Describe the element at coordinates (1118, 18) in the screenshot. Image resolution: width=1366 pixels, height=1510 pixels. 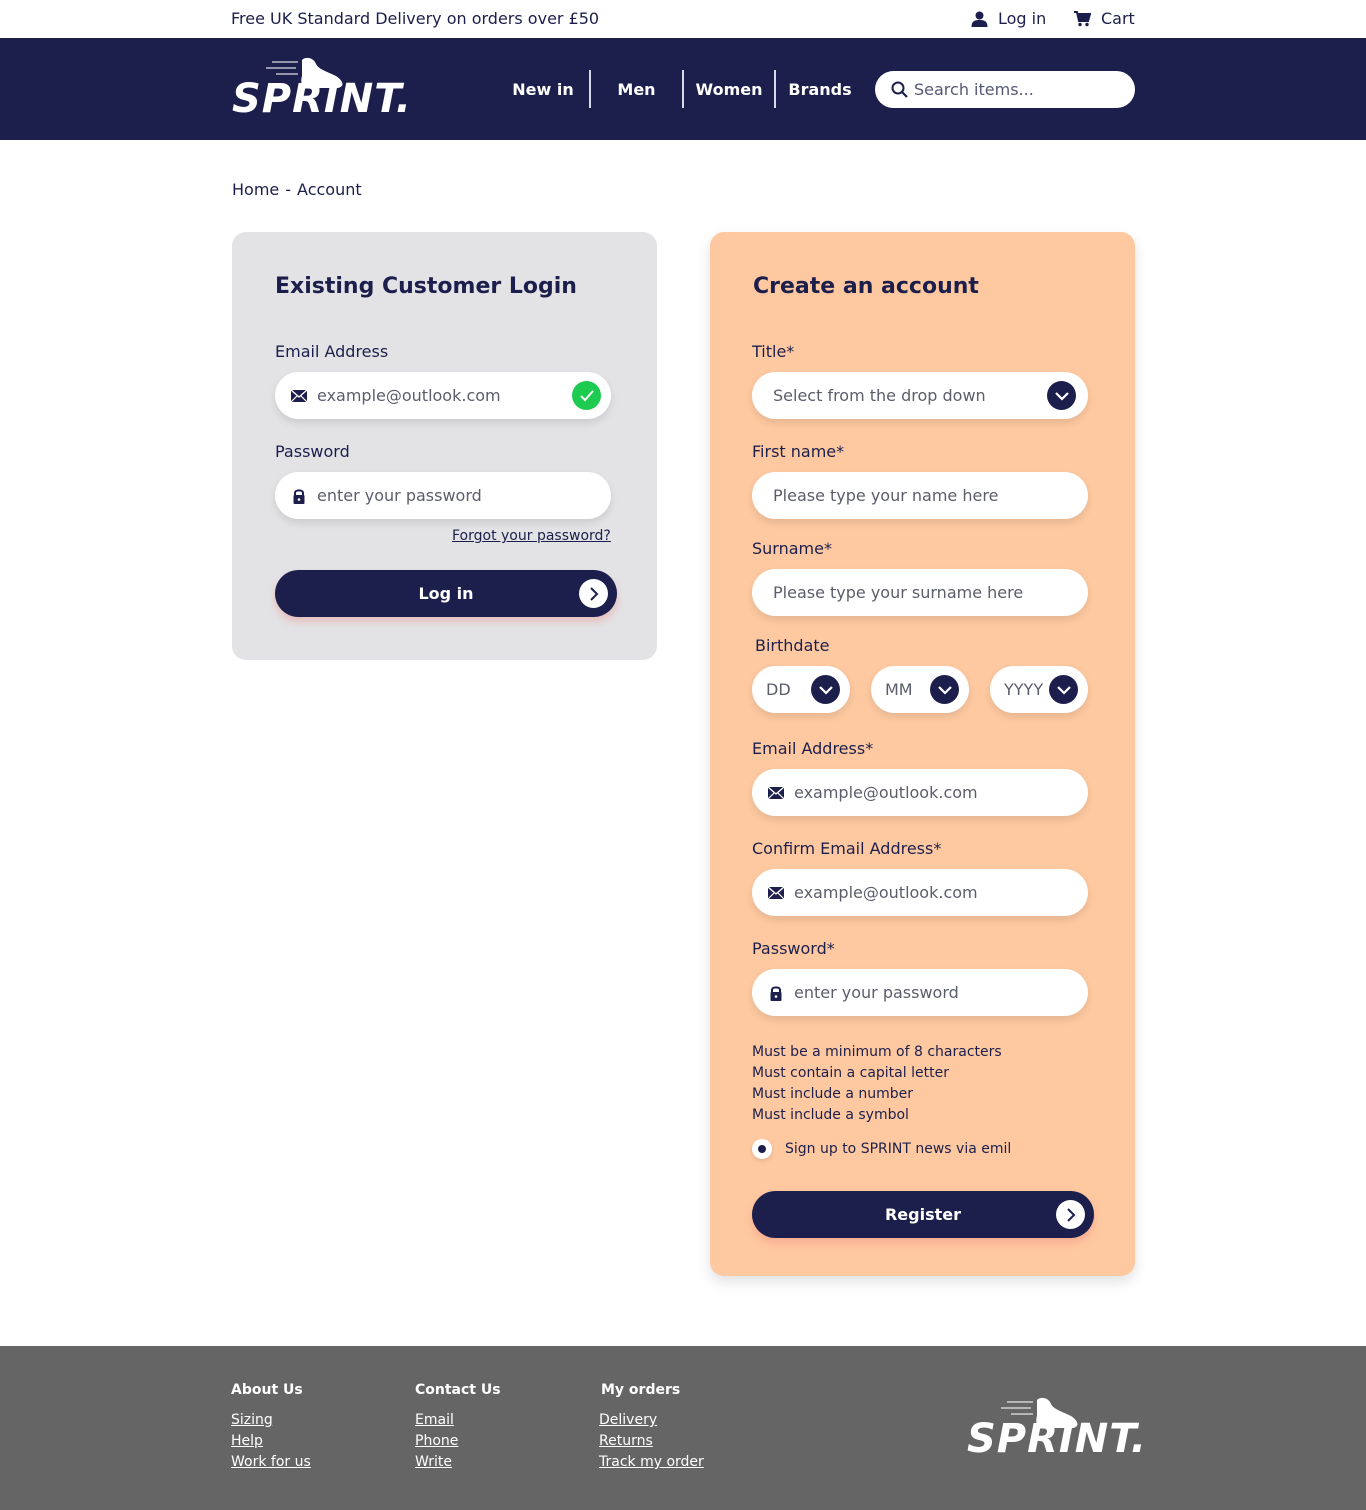
I see `top-cart-label: Cart` at that location.